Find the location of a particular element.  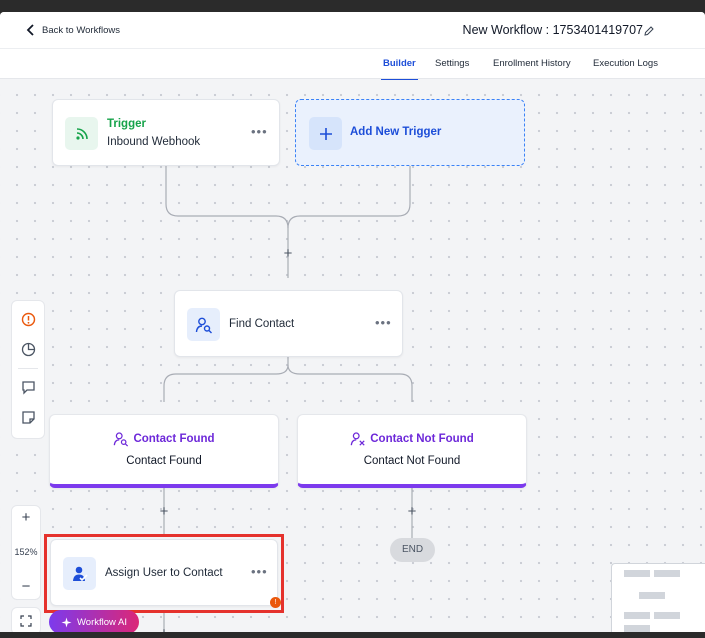

zoom-level: 152% is located at coordinates (26, 552).